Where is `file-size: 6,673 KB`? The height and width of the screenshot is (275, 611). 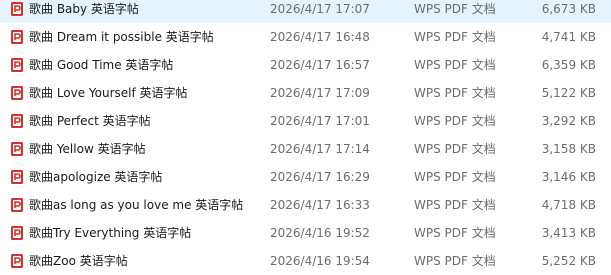 file-size: 6,673 KB is located at coordinates (568, 9).